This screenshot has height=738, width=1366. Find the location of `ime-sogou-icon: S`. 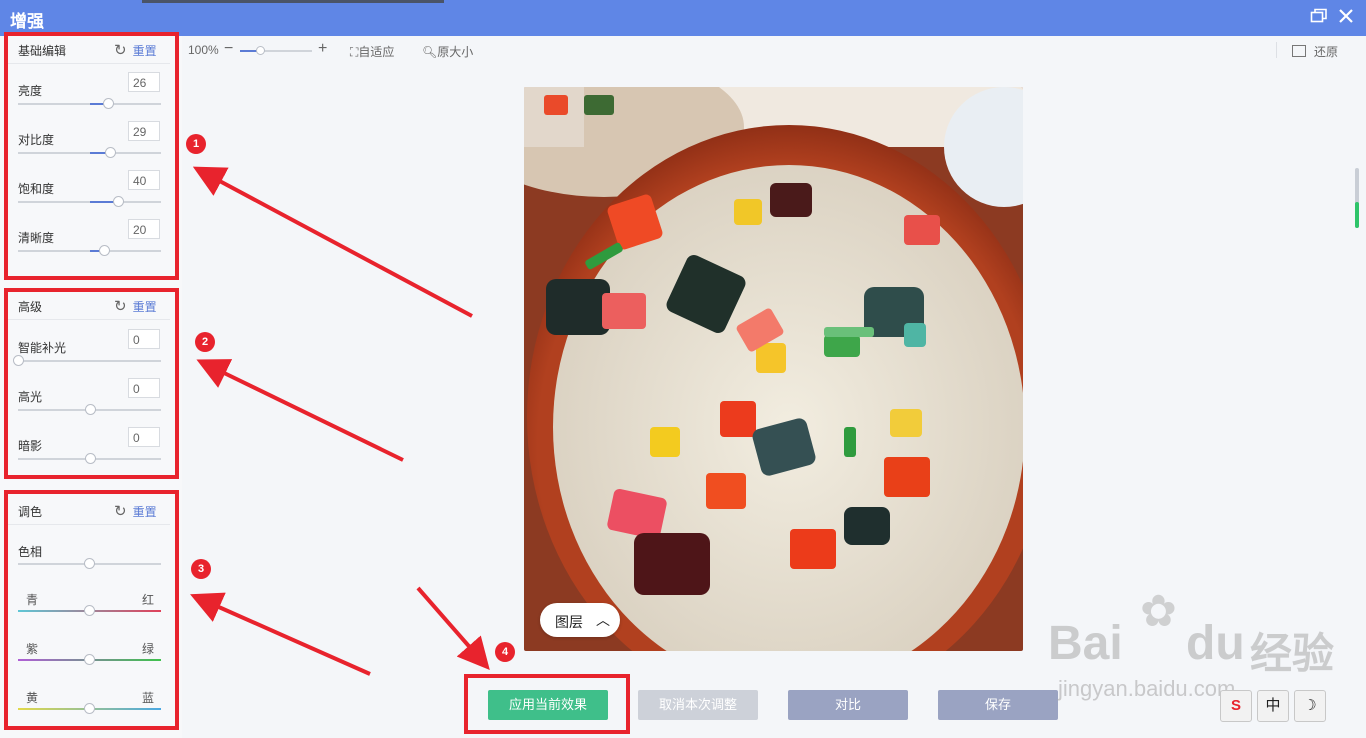

ime-sogou-icon: S is located at coordinates (1236, 706).